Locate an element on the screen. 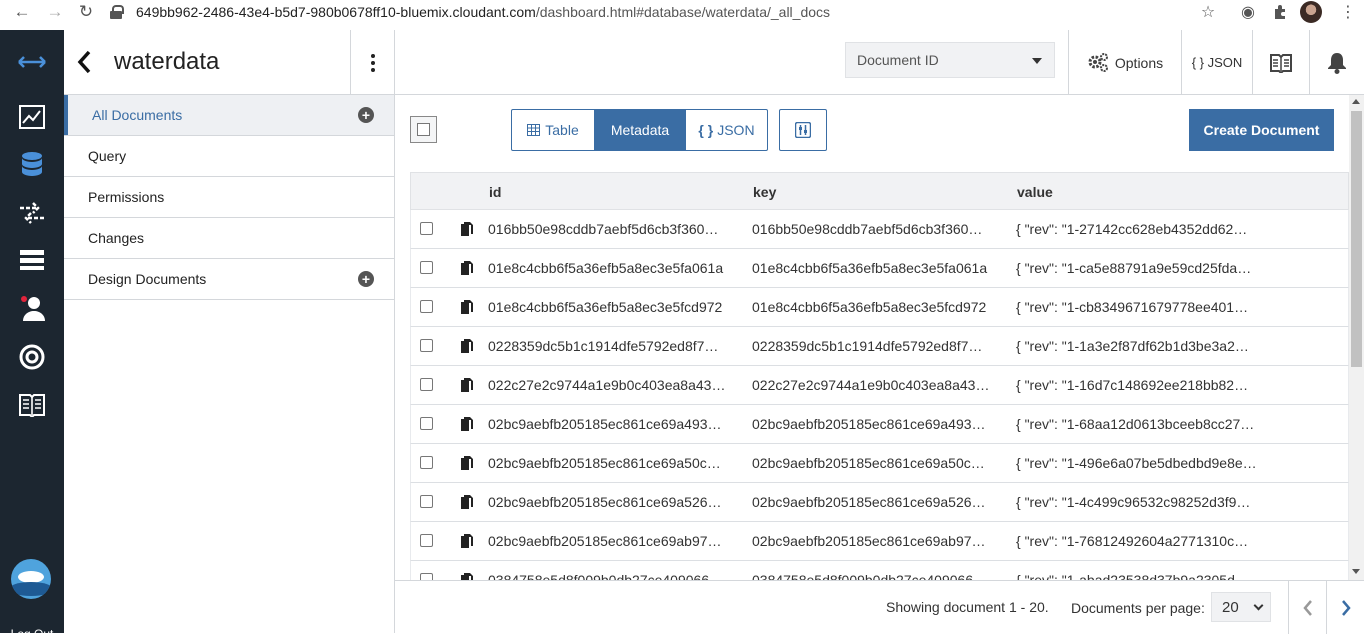 The width and height of the screenshot is (1364, 641). sidenav-item-changes: Changes is located at coordinates (229, 238).